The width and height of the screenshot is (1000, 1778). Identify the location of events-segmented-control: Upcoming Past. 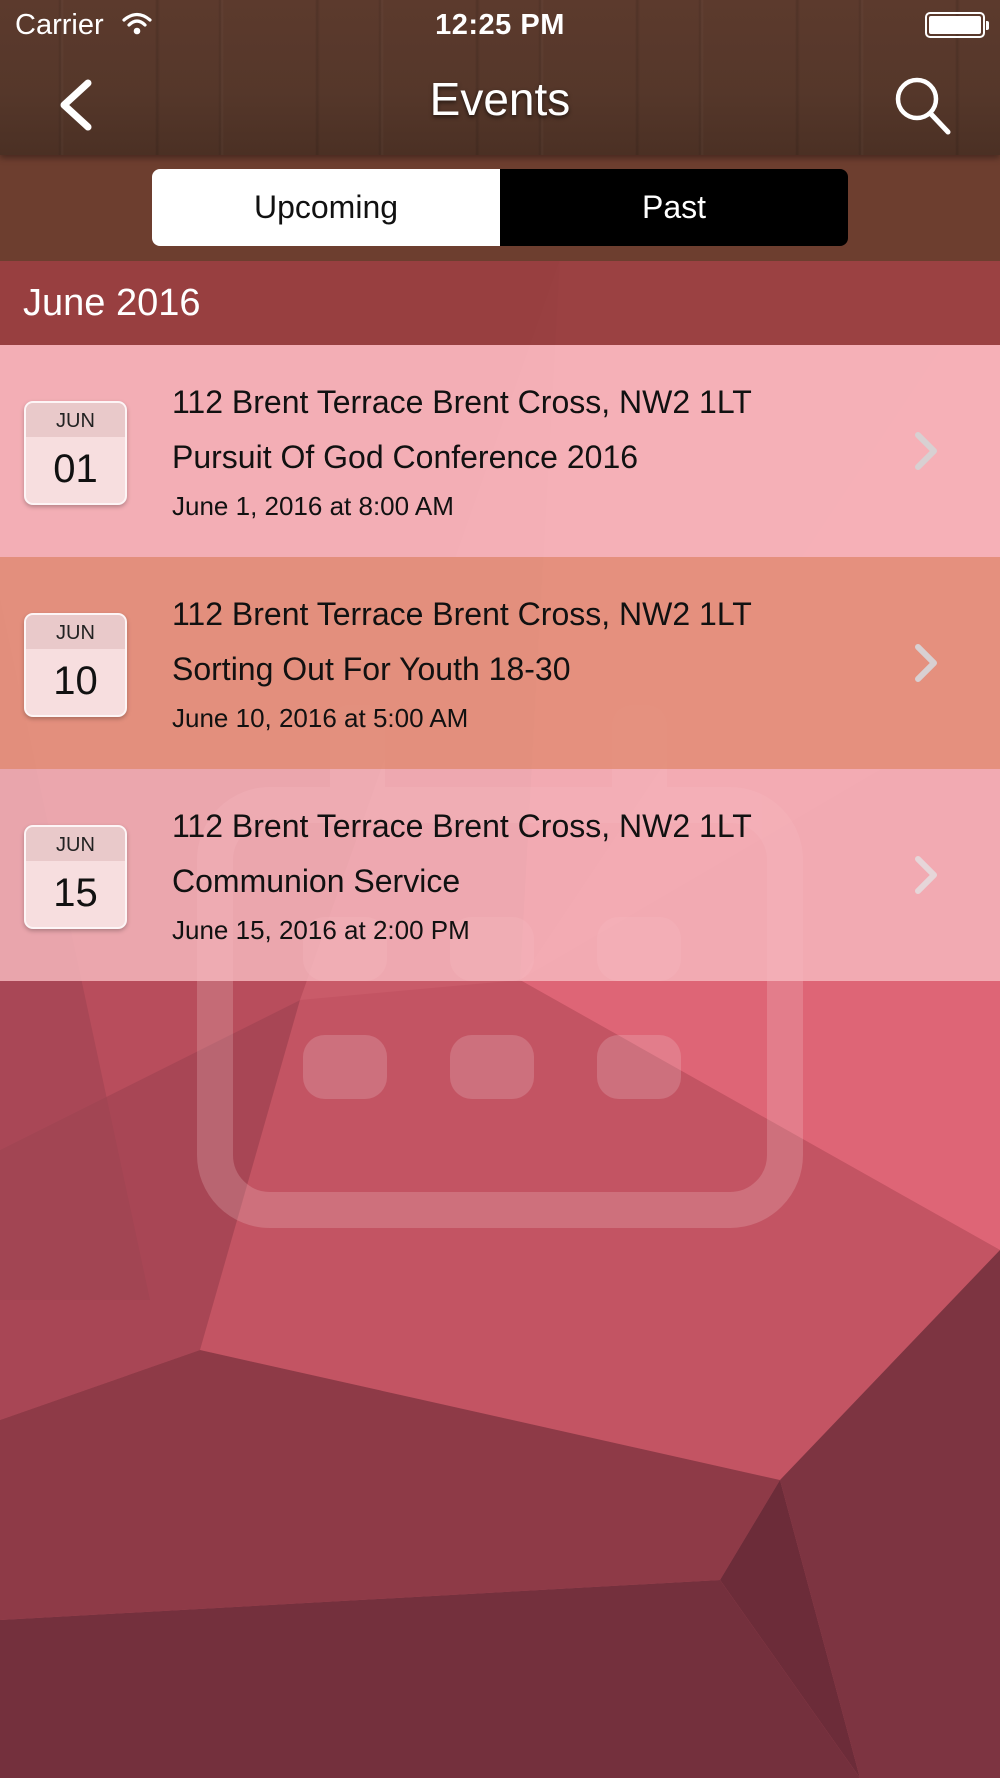
(500, 207).